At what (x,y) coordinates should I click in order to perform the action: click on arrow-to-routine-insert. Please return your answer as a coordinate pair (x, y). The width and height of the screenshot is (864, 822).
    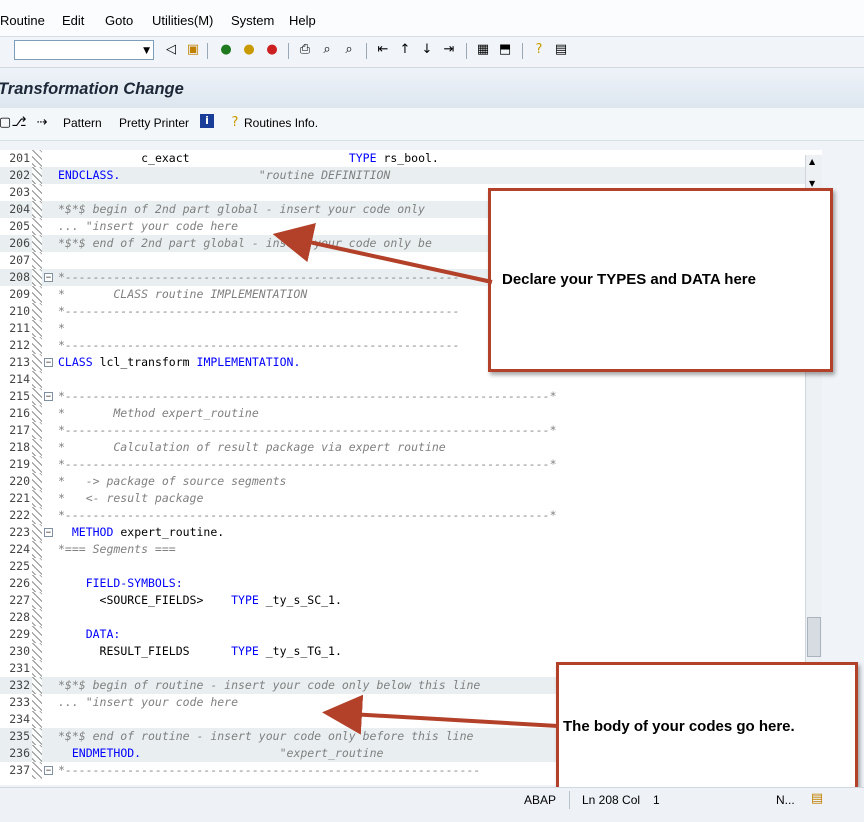
    Looking at the image, I should click on (440, 714).